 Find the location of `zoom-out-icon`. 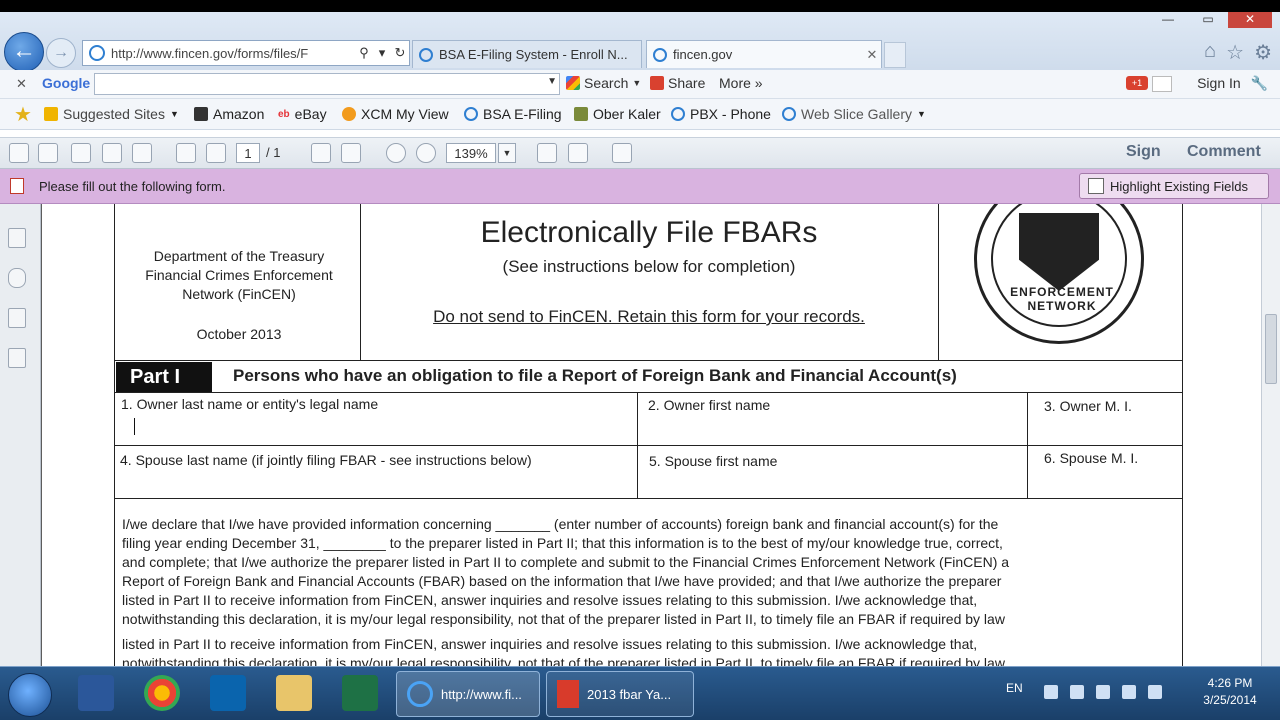

zoom-out-icon is located at coordinates (396, 153).